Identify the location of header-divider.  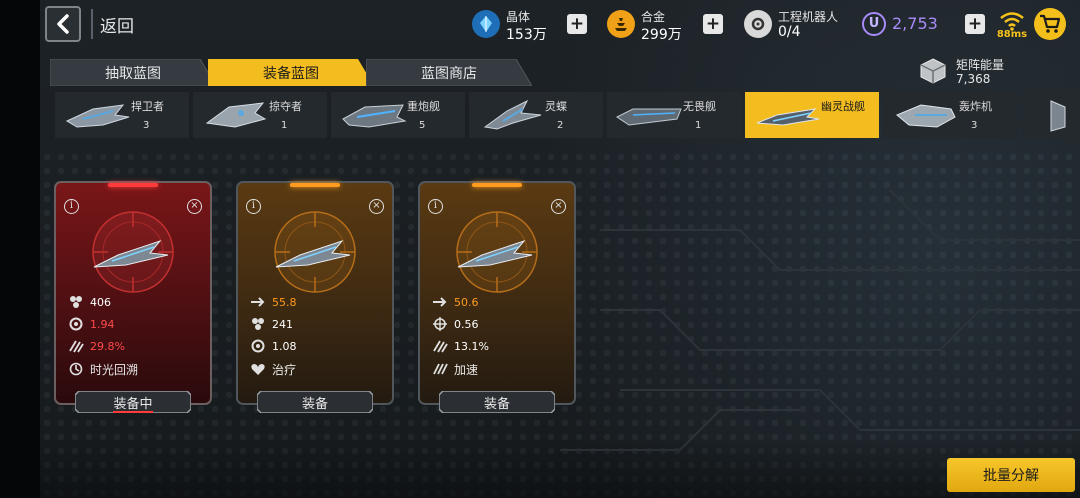
(92, 24).